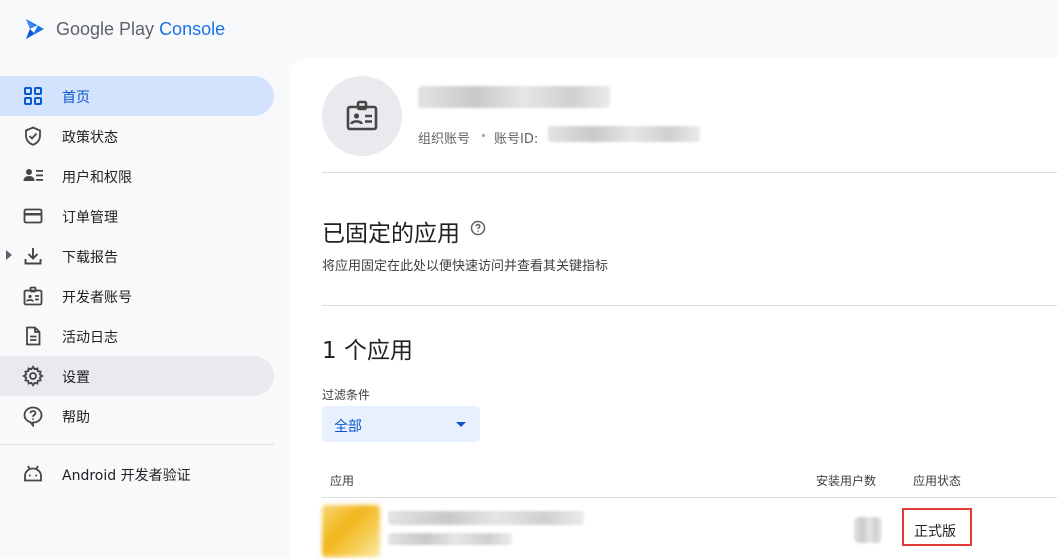 The height and width of the screenshot is (559, 1057). I want to click on sidebar-item-android-developer-verification: Android 开发者验证, so click(137, 474).